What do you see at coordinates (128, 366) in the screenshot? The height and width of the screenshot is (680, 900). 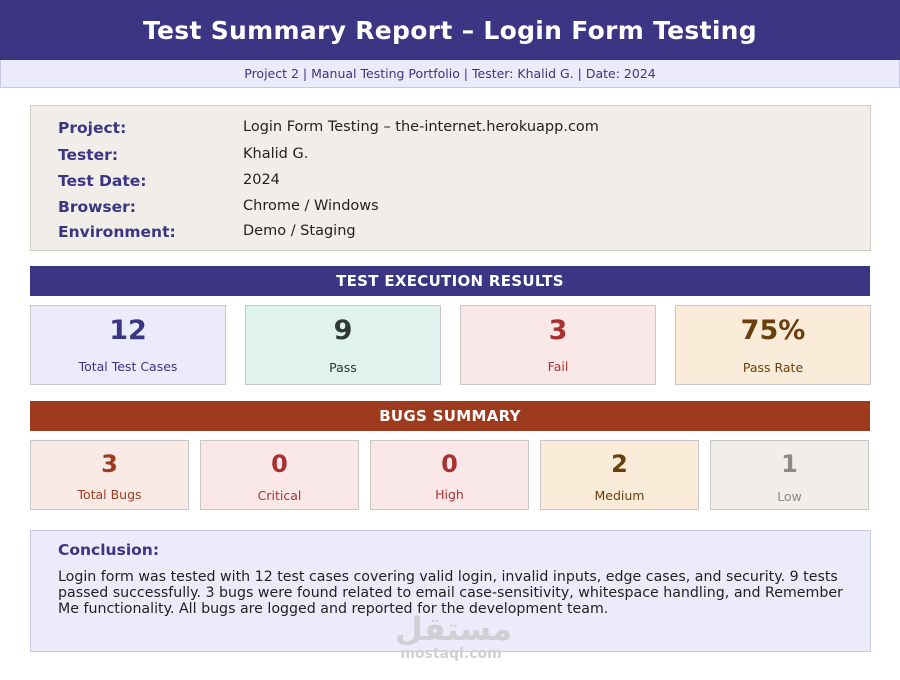 I see `stat-label: Total Test Cases` at bounding box center [128, 366].